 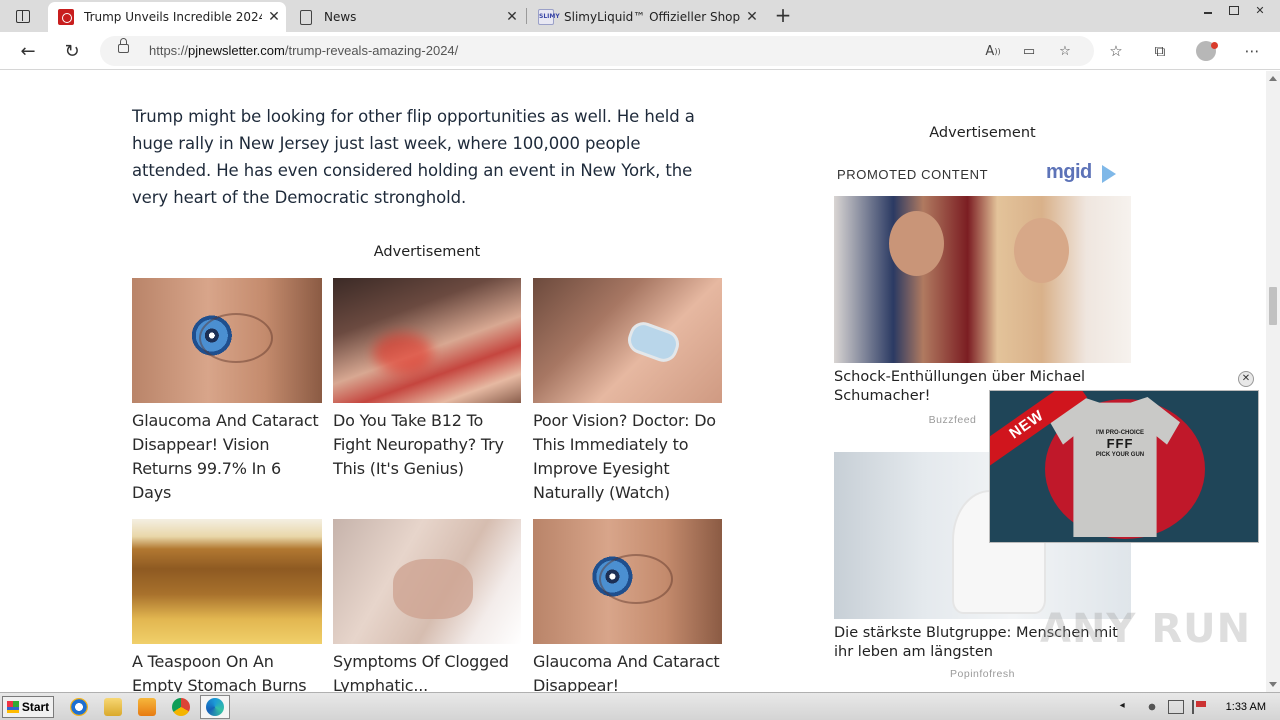 I want to click on ad-caption: A Teaspoon On An Empty Stomach Burns, so click(x=227, y=671).